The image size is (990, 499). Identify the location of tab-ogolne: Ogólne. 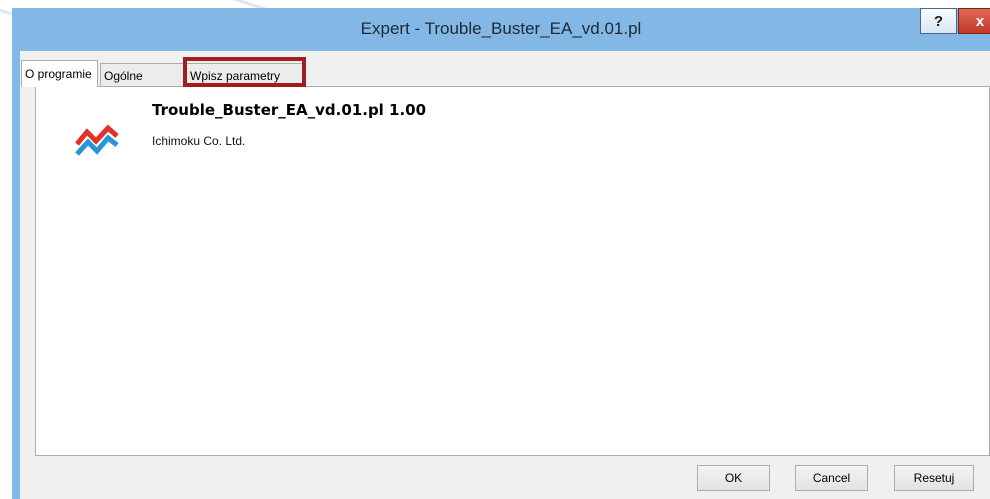
(143, 74).